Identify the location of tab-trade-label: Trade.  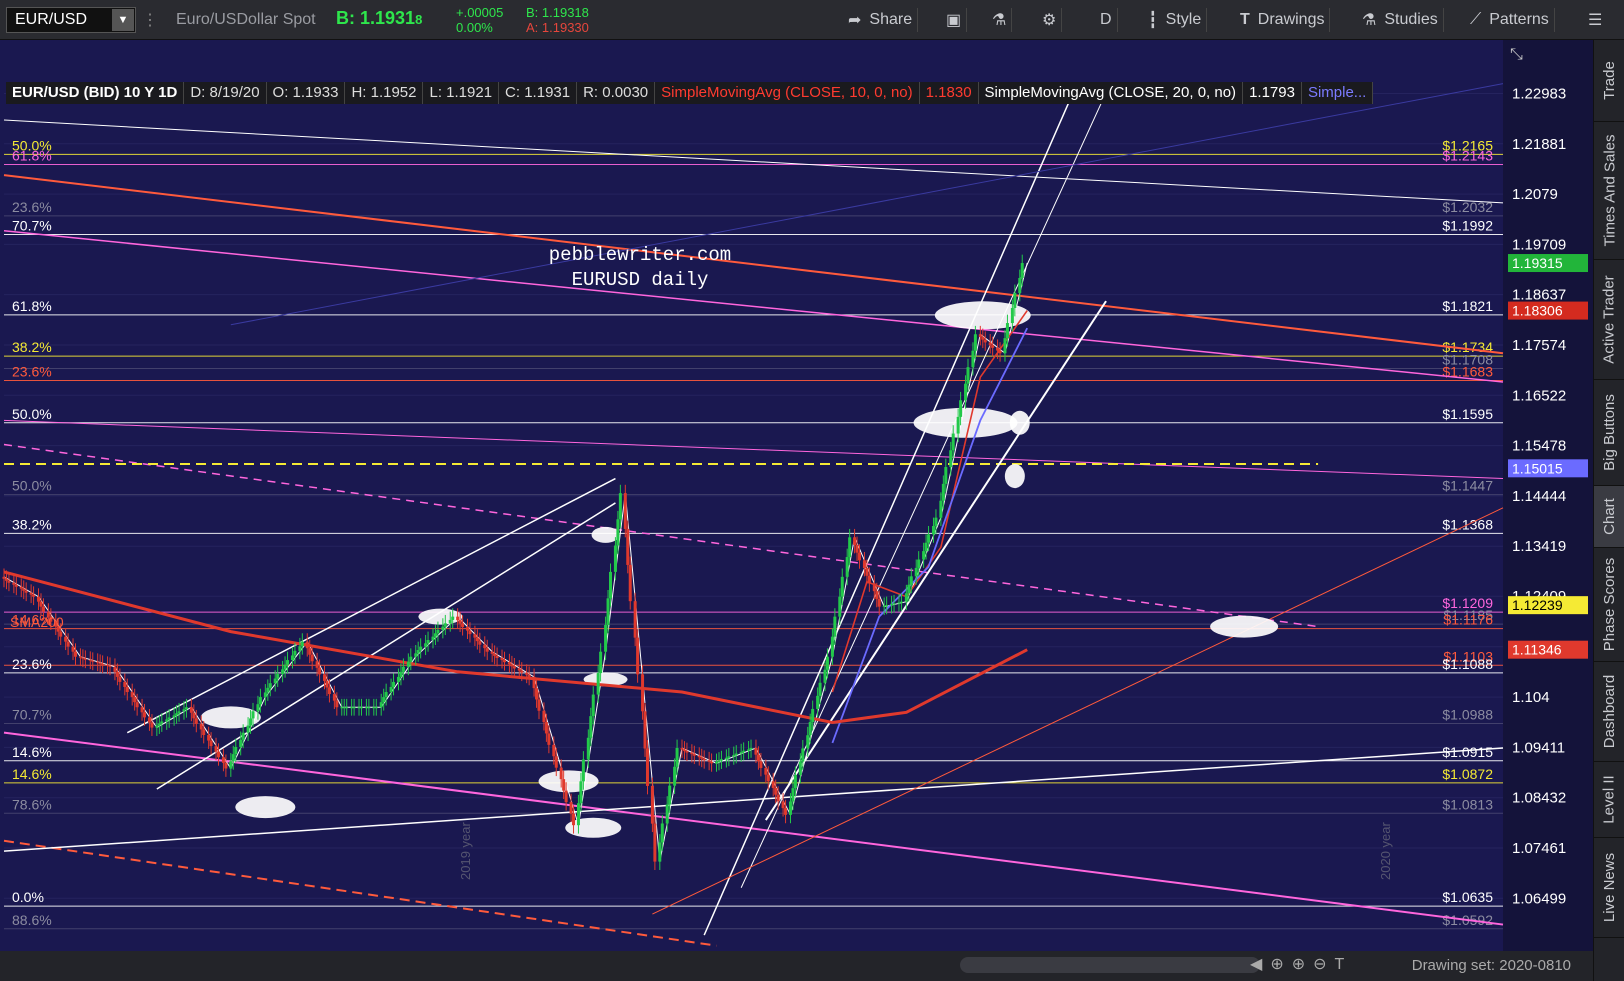
(1610, 80).